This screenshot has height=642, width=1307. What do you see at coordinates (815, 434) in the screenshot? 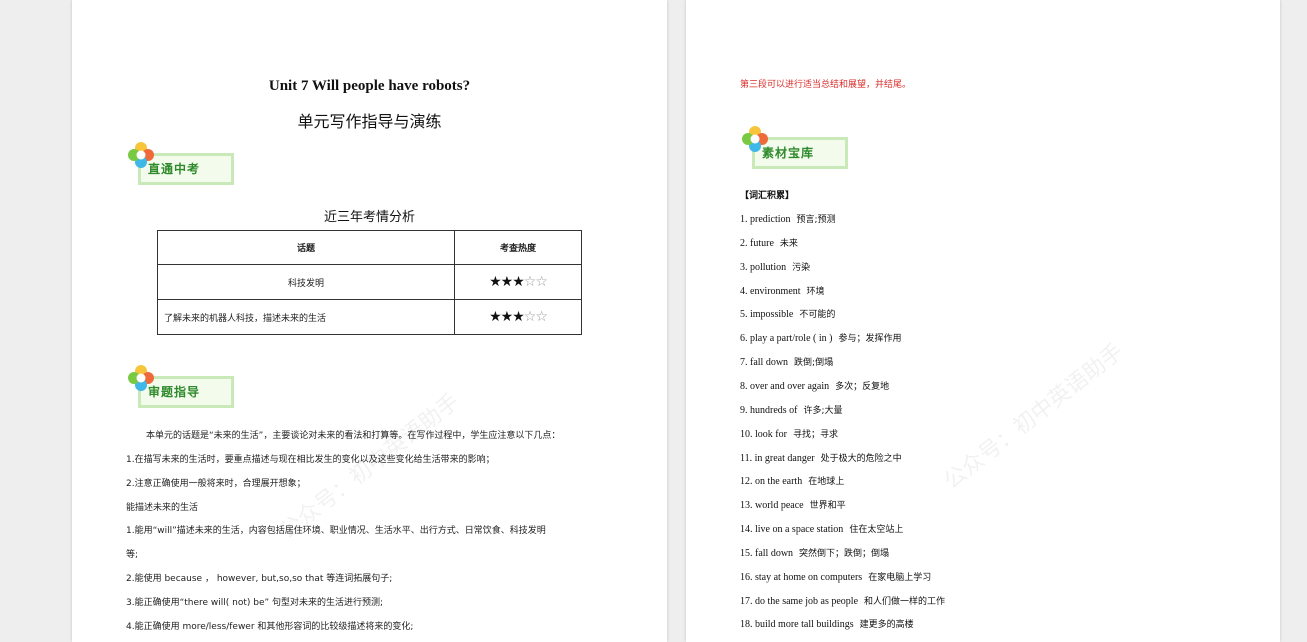
I see `vocab-meaning: 寻找；寻求` at bounding box center [815, 434].